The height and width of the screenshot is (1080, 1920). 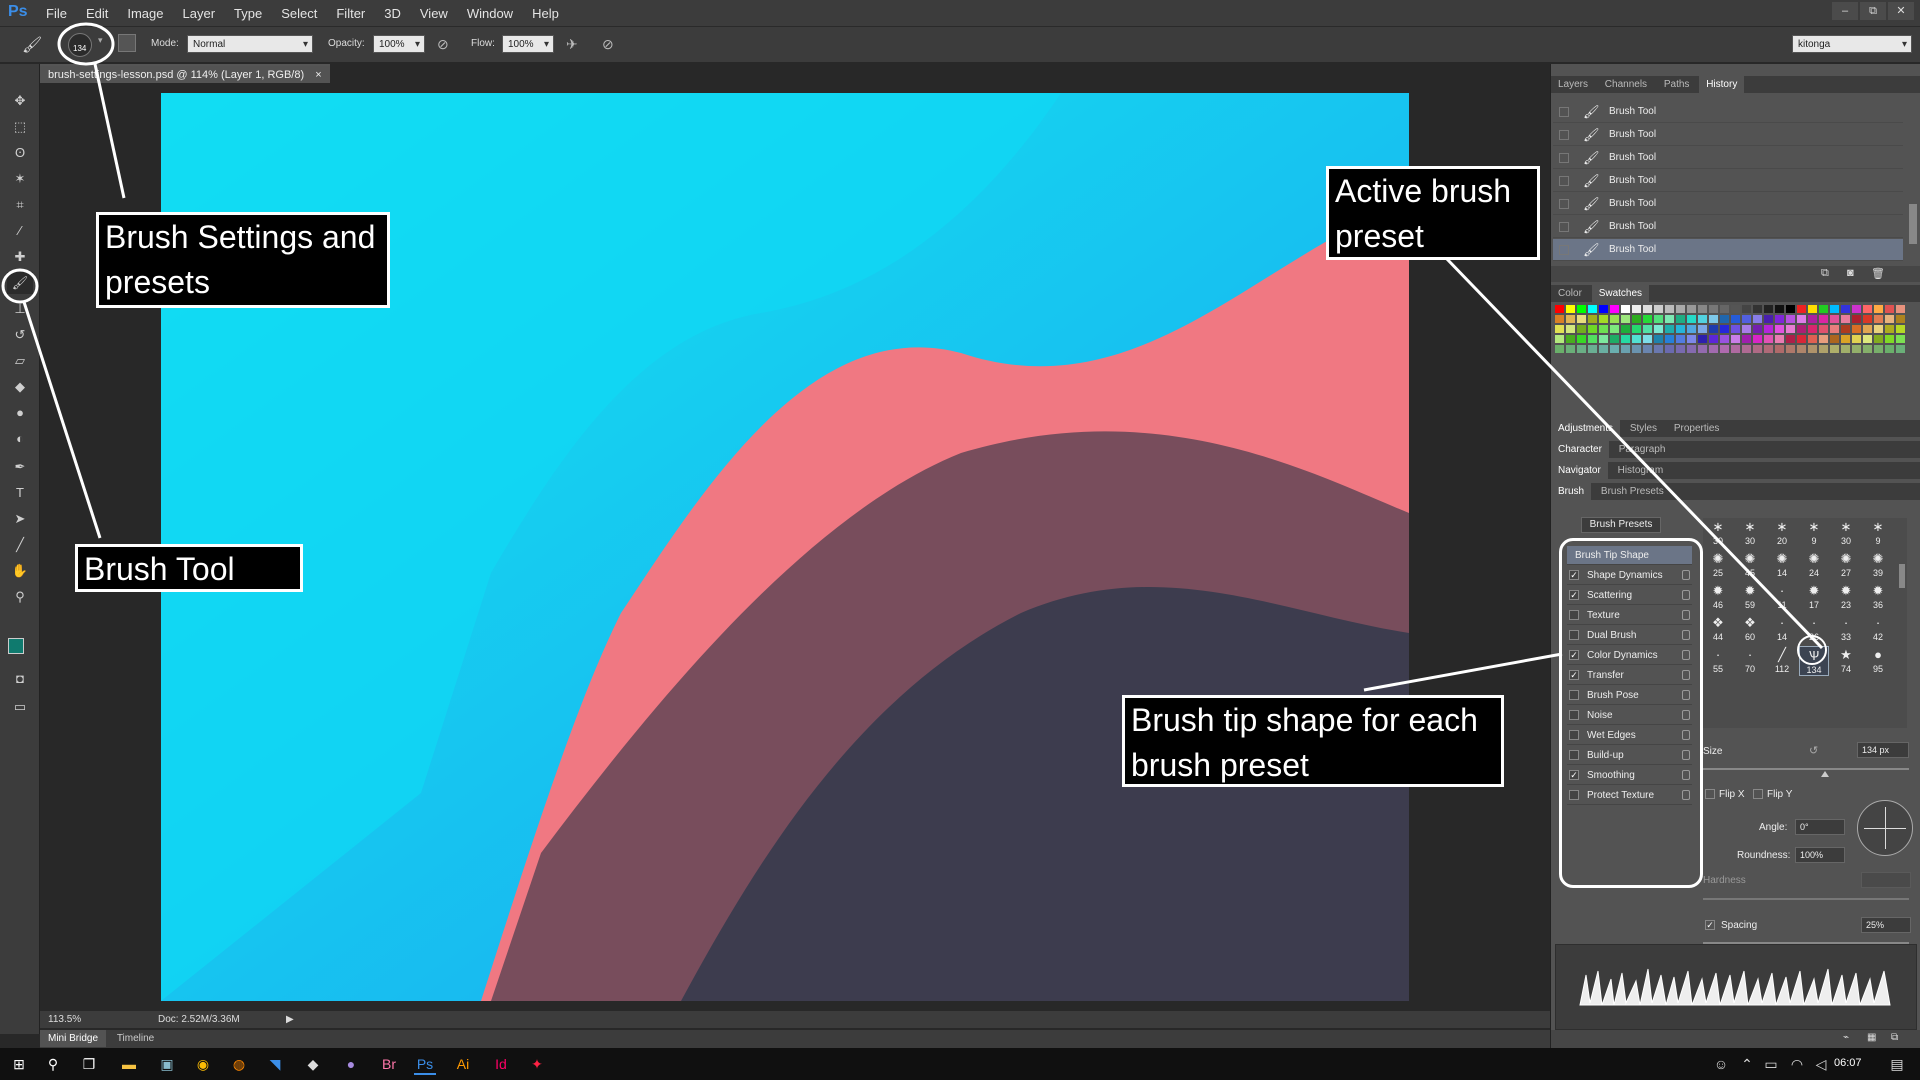 What do you see at coordinates (1721, 1064) in the screenshot?
I see `people-icon: ☺` at bounding box center [1721, 1064].